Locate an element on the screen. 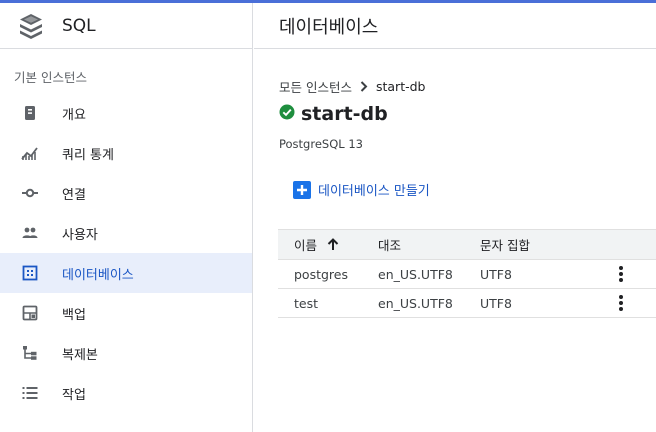 The image size is (656, 432). backup-icon is located at coordinates (30, 313).